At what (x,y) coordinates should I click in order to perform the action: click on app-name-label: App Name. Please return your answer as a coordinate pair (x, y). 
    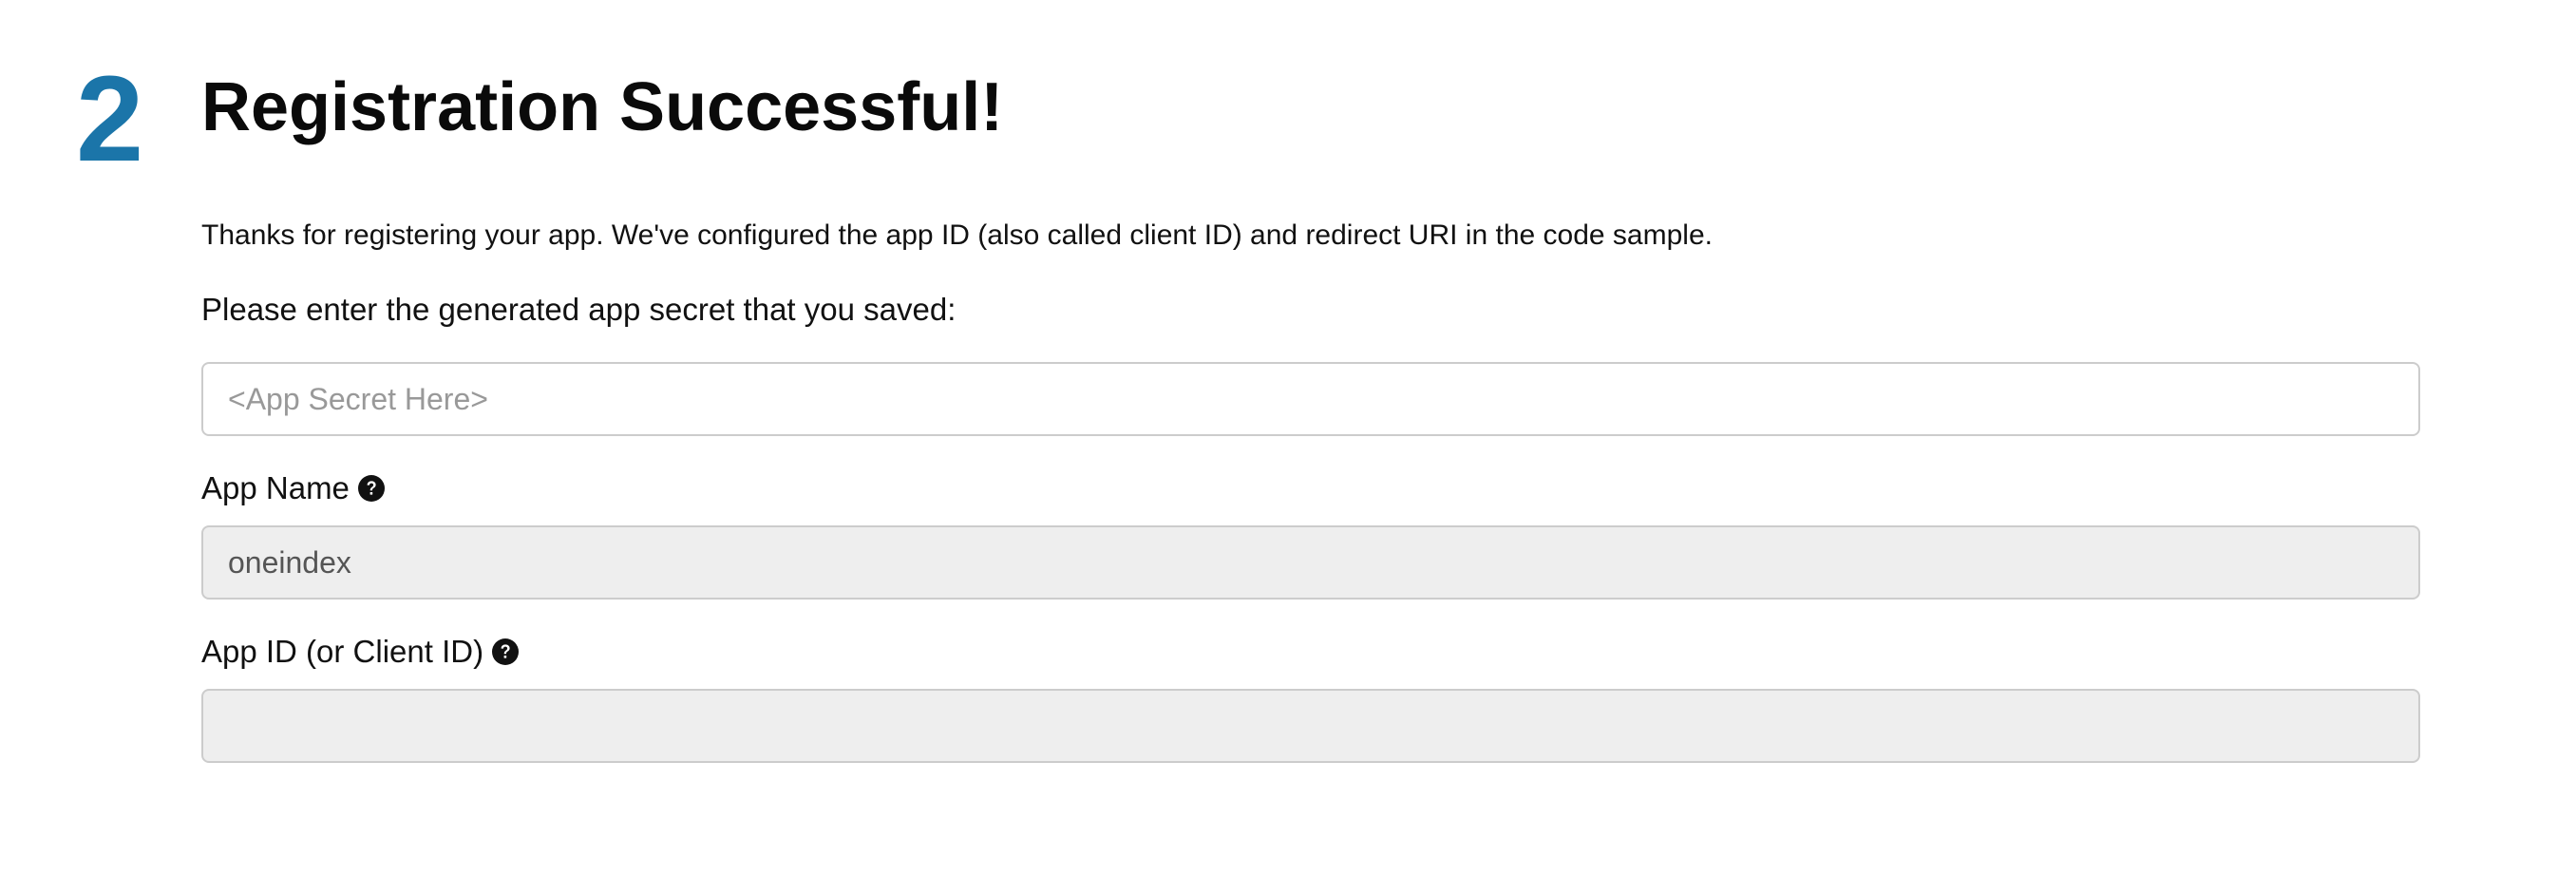
    Looking at the image, I should click on (293, 488).